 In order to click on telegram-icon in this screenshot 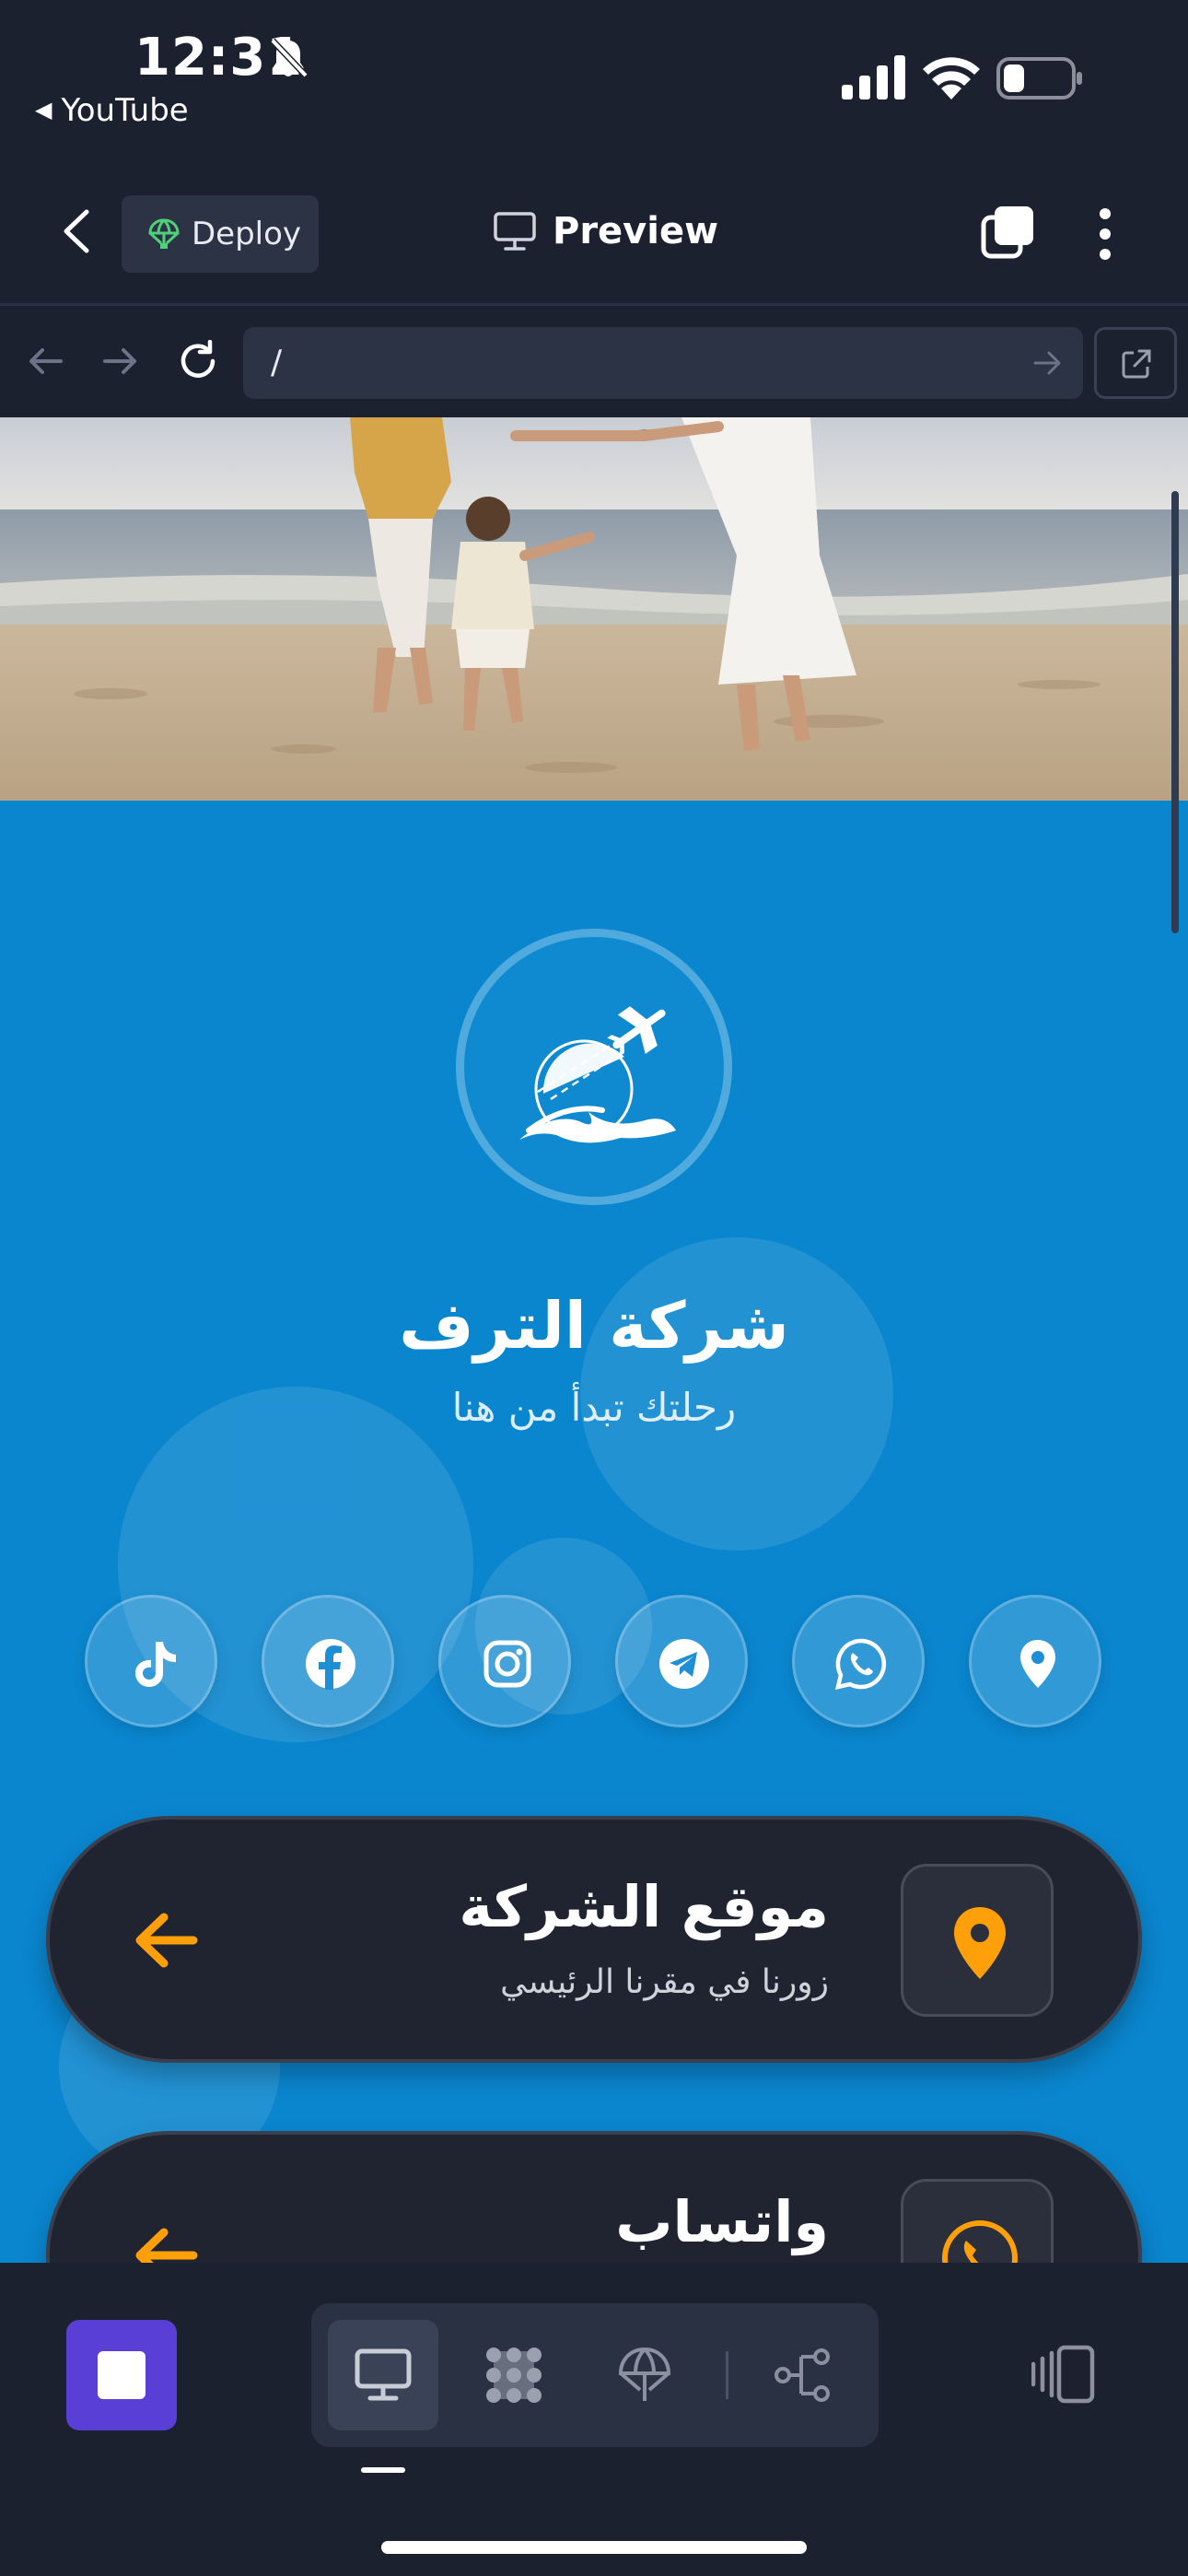, I will do `click(684, 1664)`.